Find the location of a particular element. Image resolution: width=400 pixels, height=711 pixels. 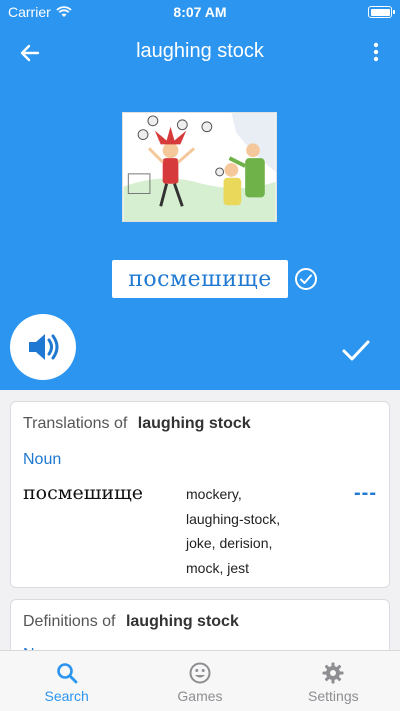

tab-bar: Search Games Settings is located at coordinates (200, 680).